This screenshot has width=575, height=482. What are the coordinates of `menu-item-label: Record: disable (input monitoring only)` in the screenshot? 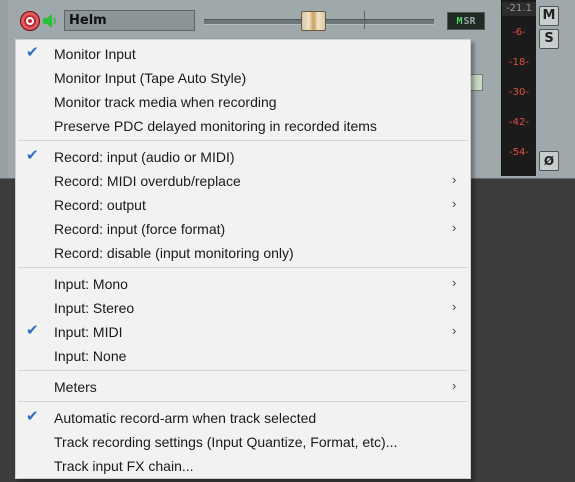 It's located at (174, 253).